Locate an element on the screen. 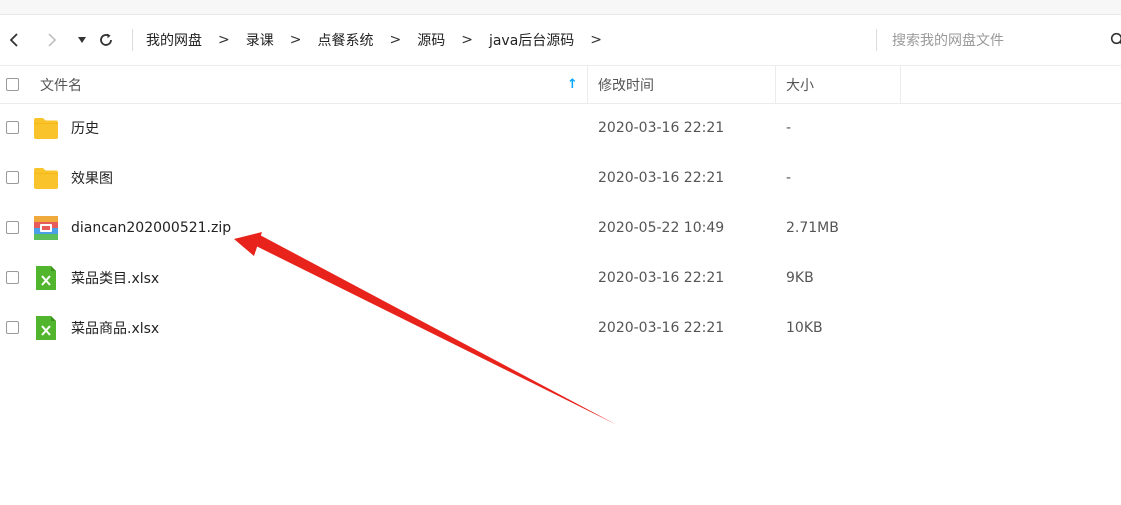 The width and height of the screenshot is (1121, 505). breadcrumb-item: java后台源码 is located at coordinates (531, 40).